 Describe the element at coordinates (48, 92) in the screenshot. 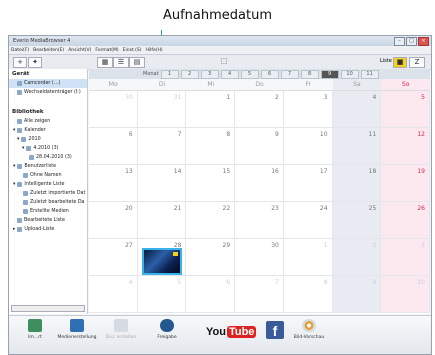

I see `sidebar-item-removable: Wechseldatenträger (I:)` at that location.